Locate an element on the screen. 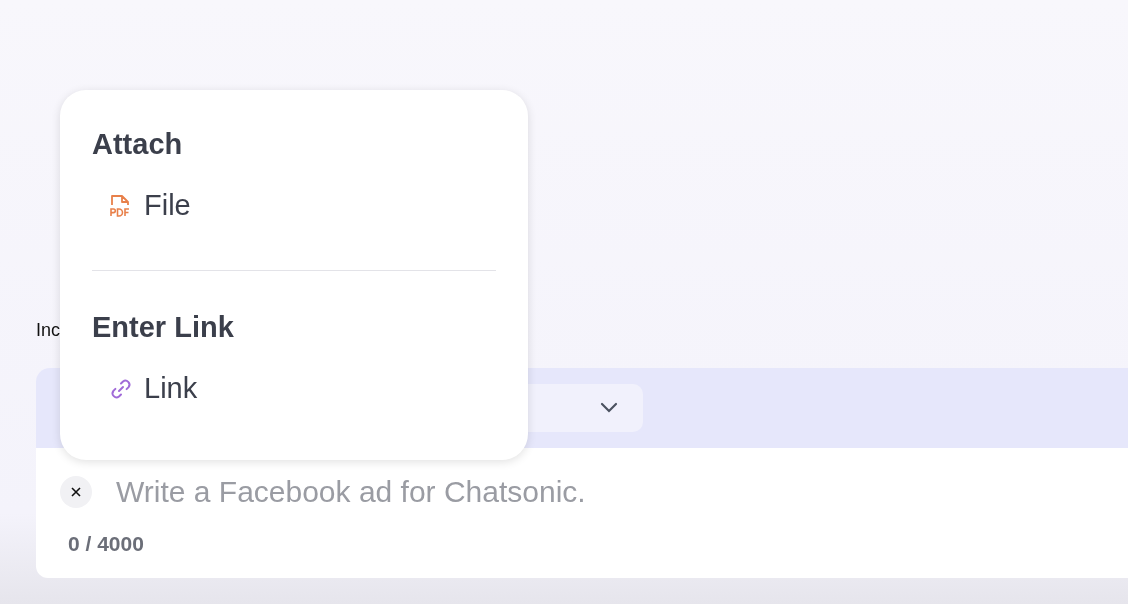 The height and width of the screenshot is (604, 1128). chevron-down-icon is located at coordinates (609, 408).